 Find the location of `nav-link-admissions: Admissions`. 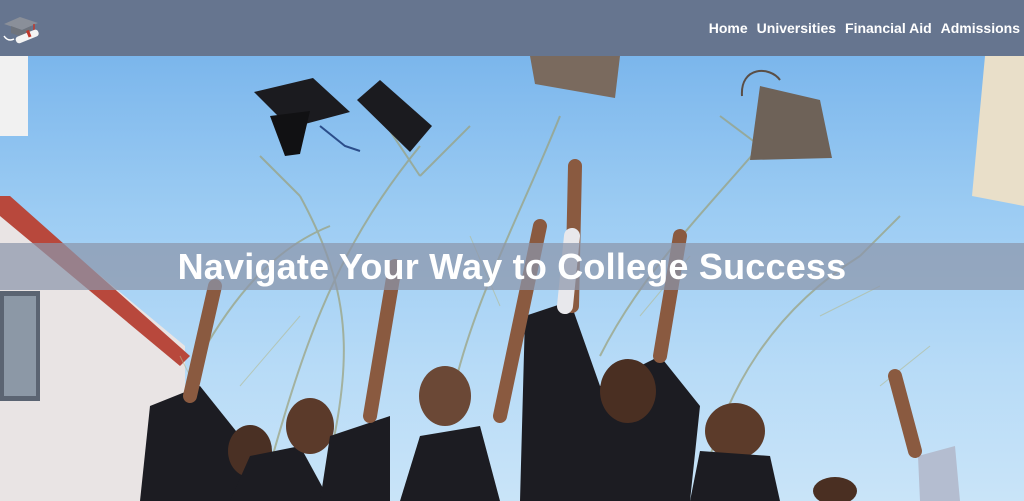

nav-link-admissions: Admissions is located at coordinates (980, 28).